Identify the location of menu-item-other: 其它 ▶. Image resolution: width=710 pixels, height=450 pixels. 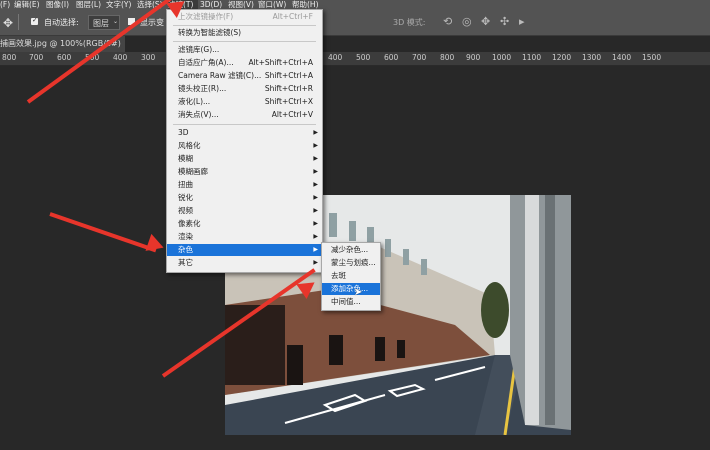
(244, 263).